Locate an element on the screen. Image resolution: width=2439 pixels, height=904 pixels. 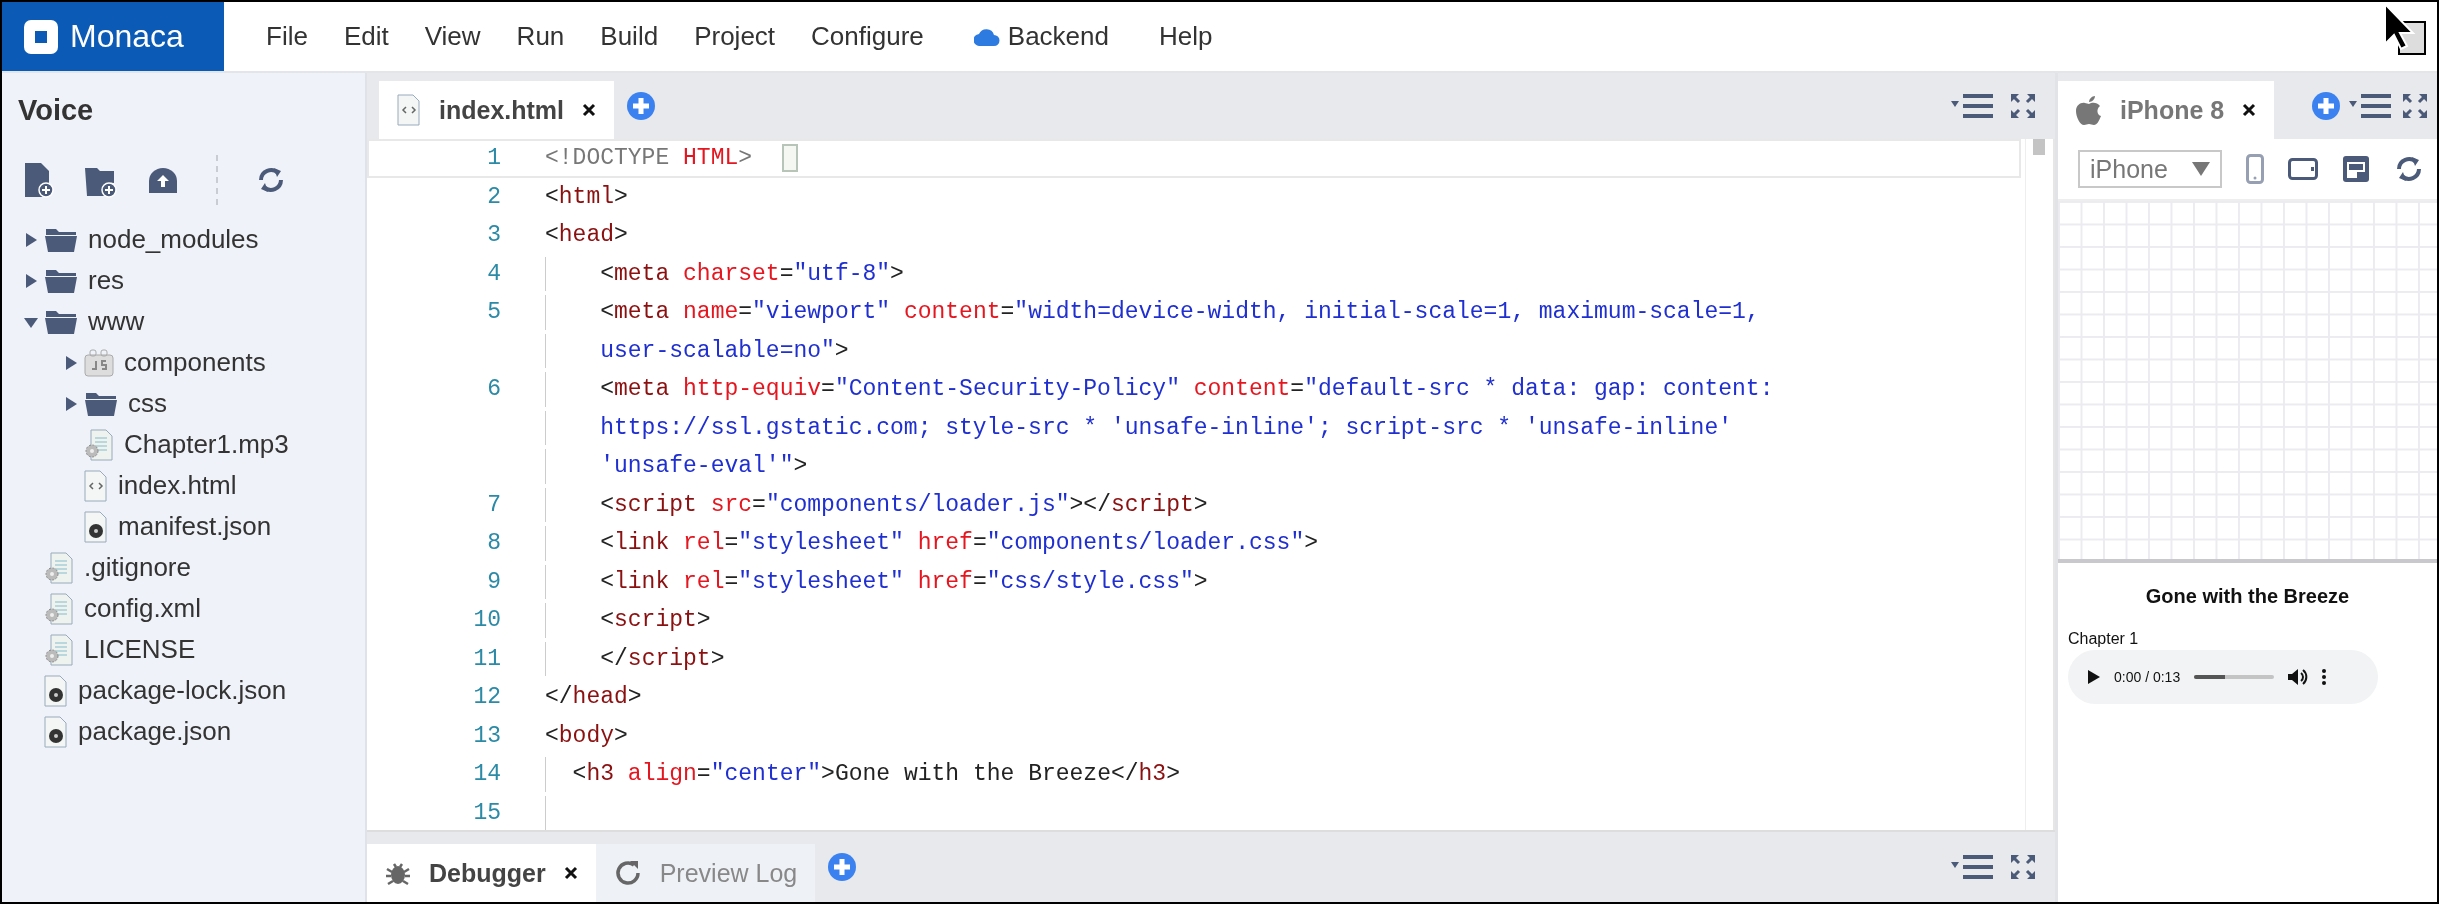
code-text: user-scalable=no"> is located at coordinates (724, 350).